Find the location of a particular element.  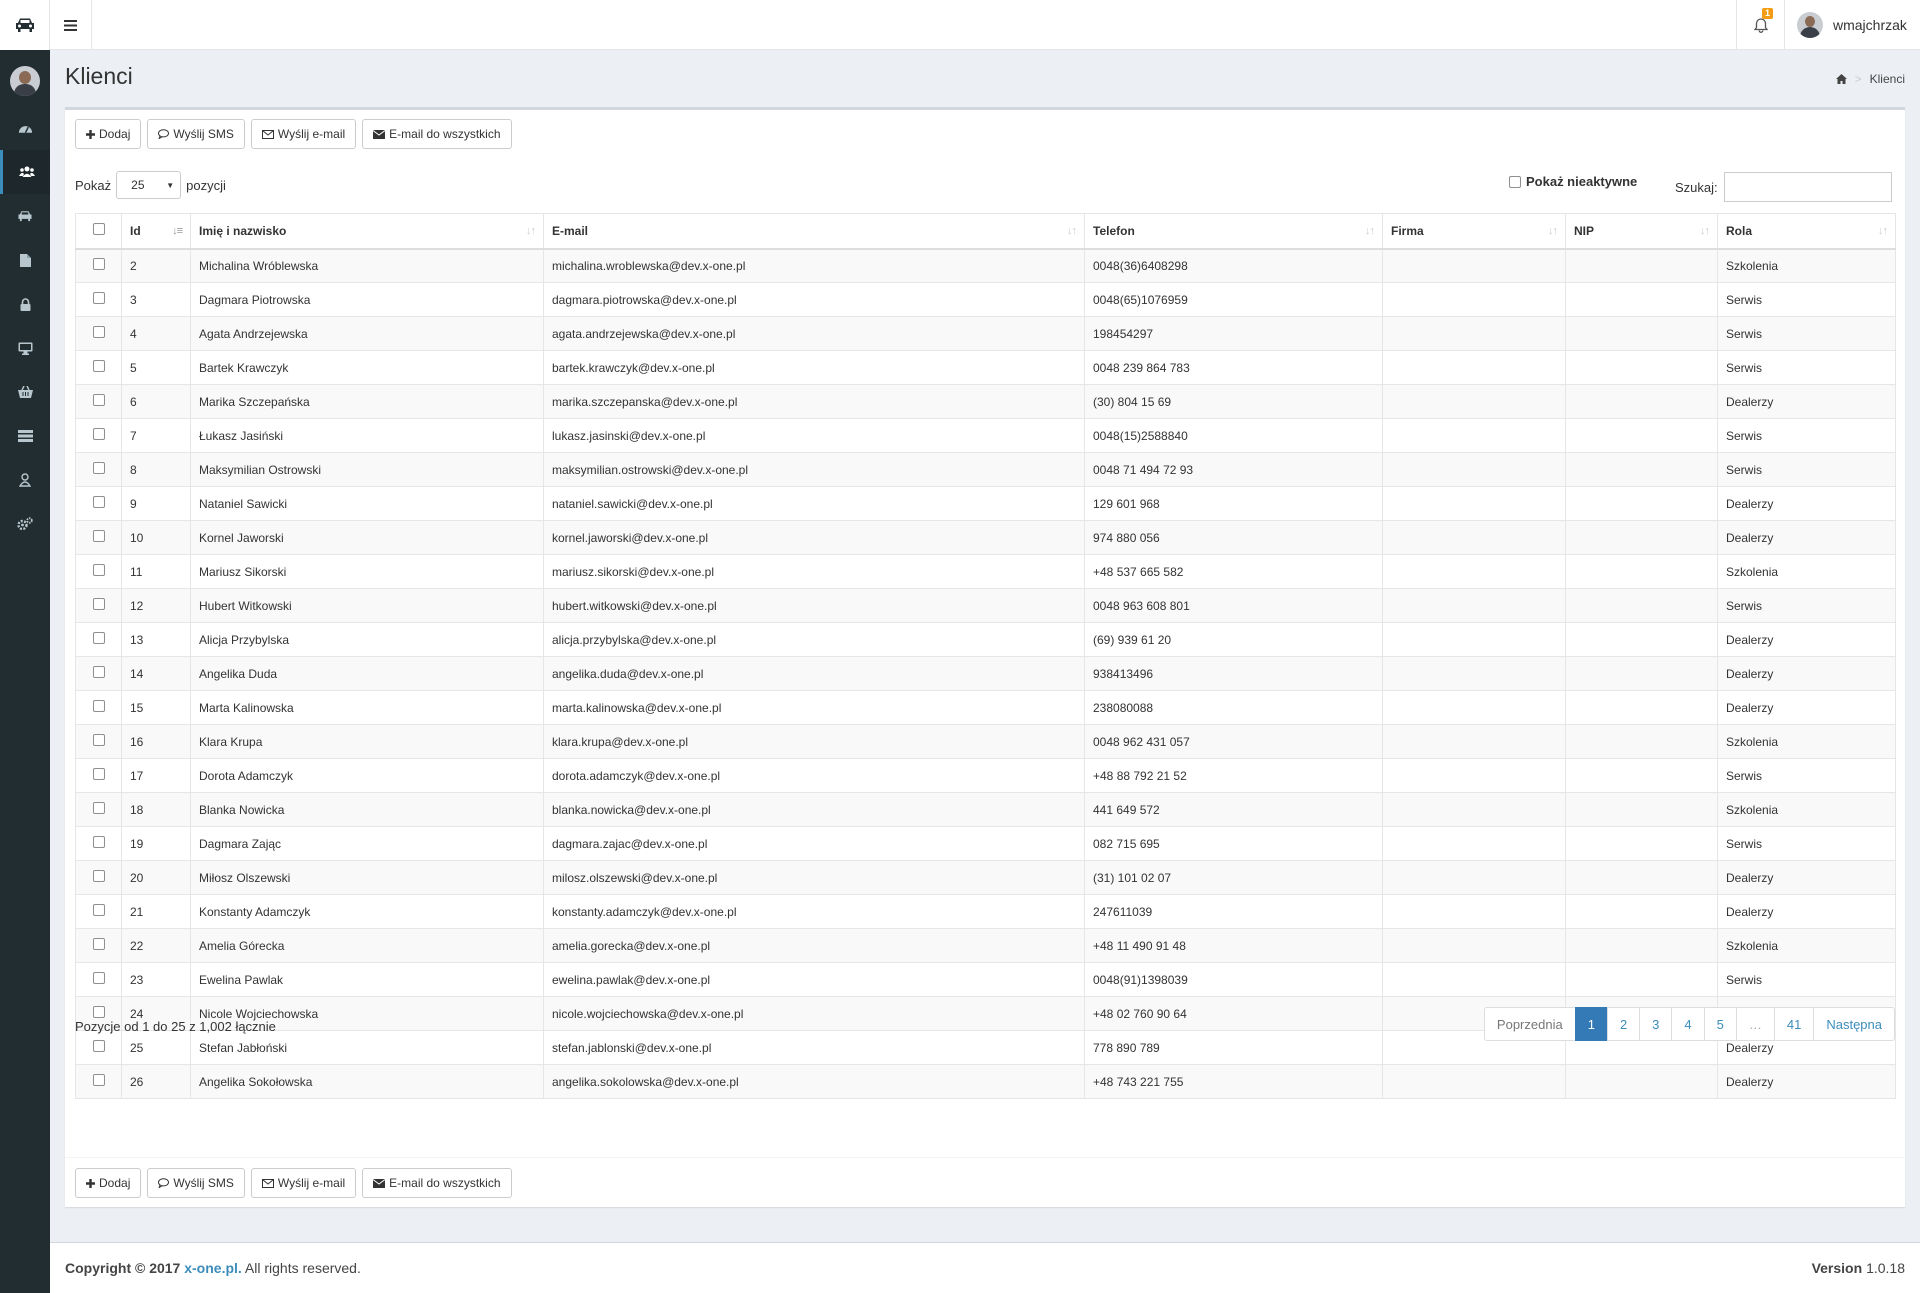

user-menu: wmajchrzak is located at coordinates (1852, 25).